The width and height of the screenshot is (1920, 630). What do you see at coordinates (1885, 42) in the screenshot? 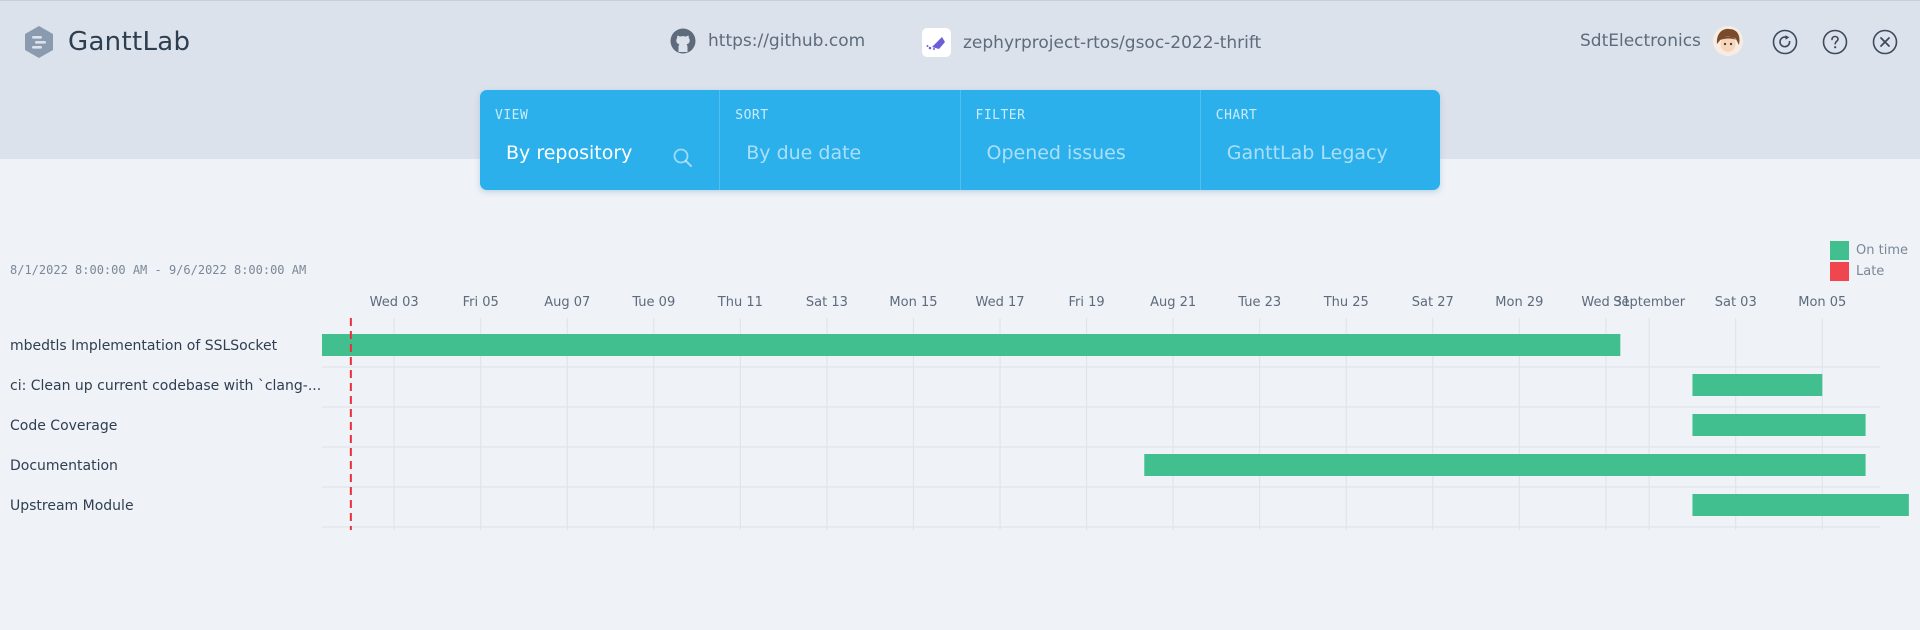
I see `close-icon` at bounding box center [1885, 42].